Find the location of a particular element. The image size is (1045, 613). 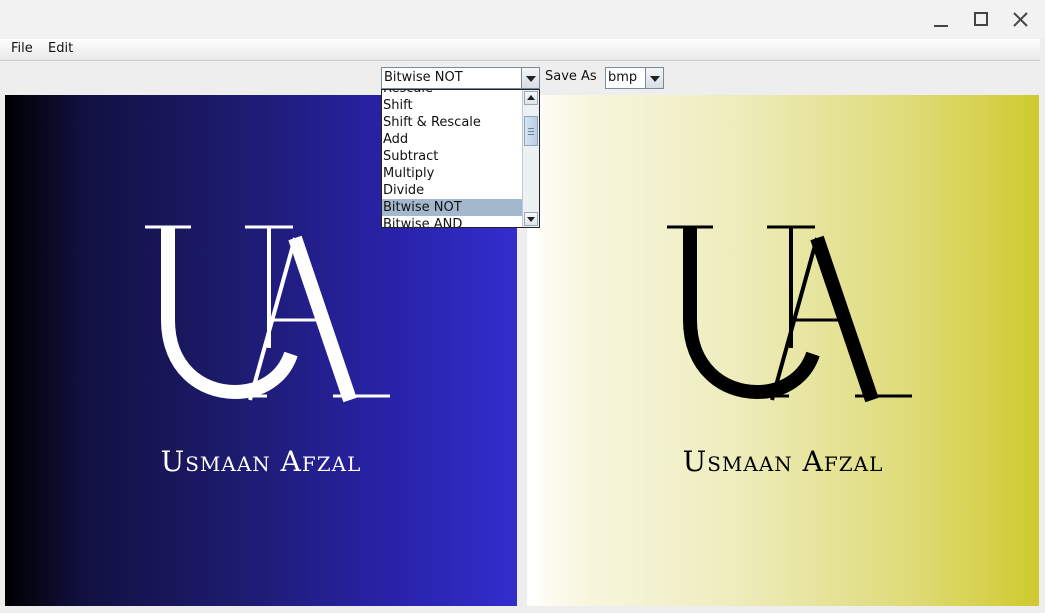

dropdown-item-shift: Shift is located at coordinates (452, 105).